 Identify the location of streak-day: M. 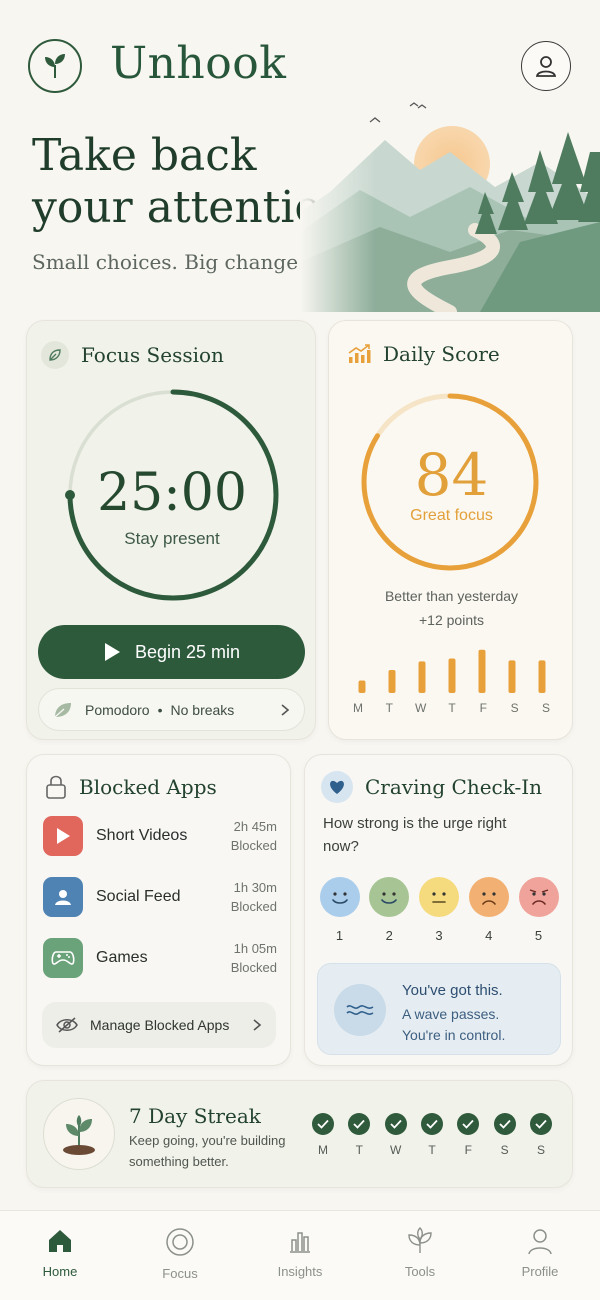
(323, 1135).